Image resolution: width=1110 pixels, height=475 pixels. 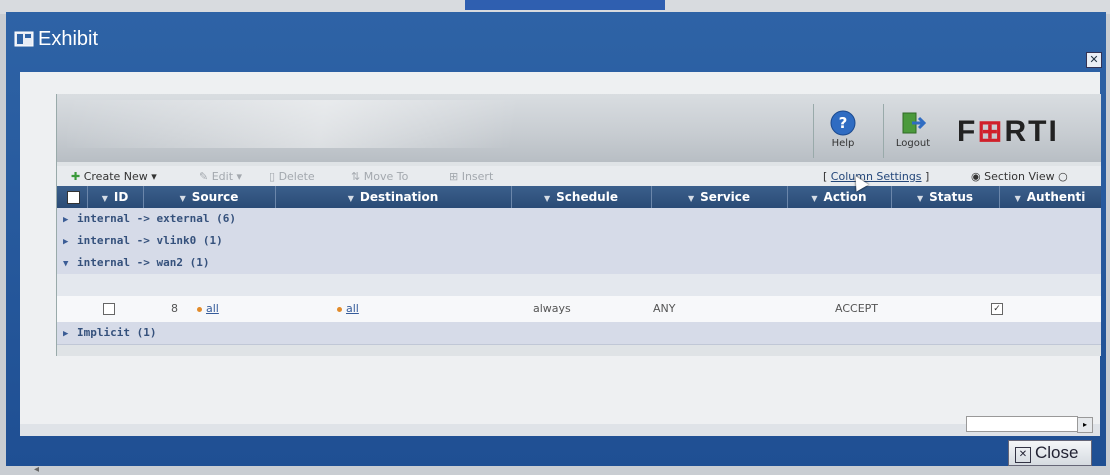 I want to click on row-service: ANY, so click(x=664, y=308).